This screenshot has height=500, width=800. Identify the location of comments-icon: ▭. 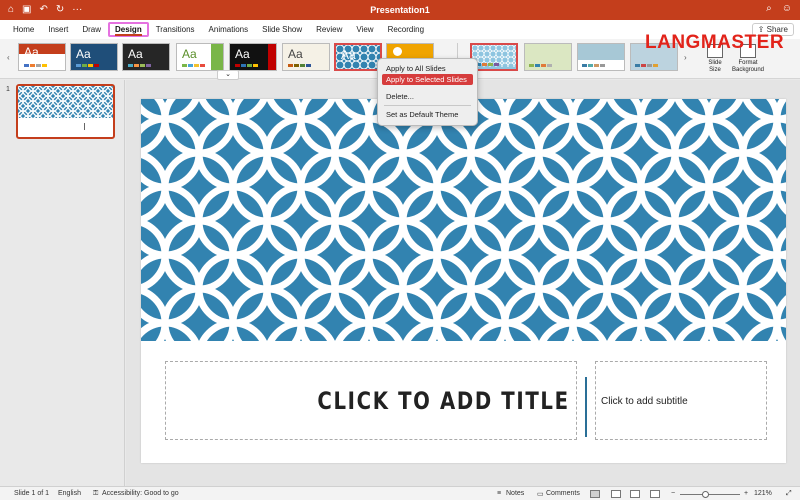
(540, 494).